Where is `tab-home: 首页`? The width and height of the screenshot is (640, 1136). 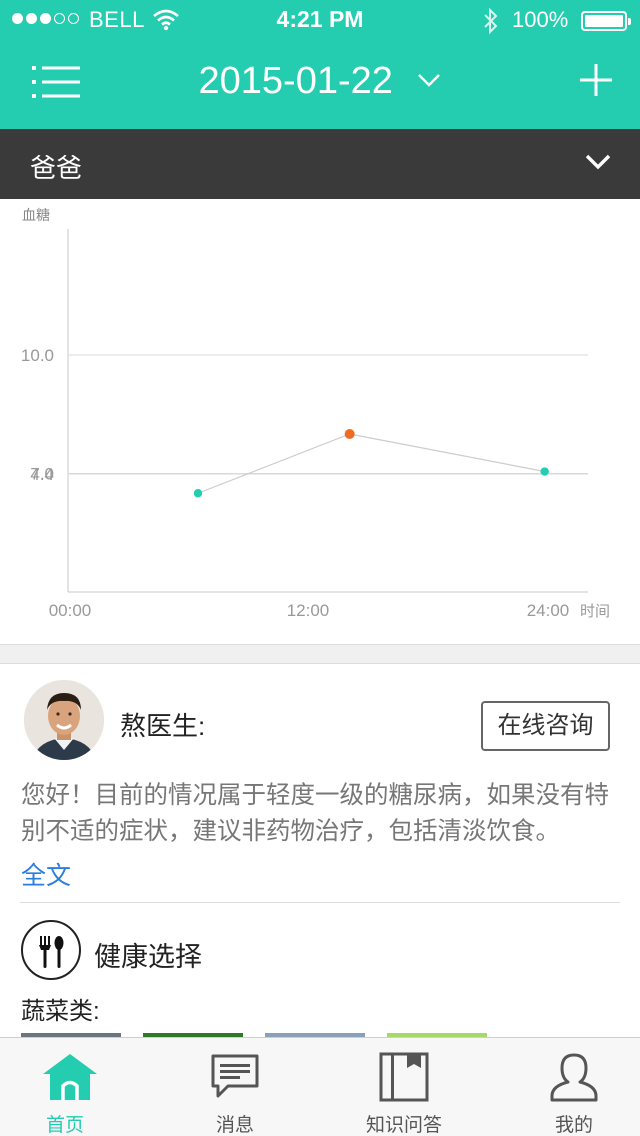
tab-home: 首页 is located at coordinates (67, 1087).